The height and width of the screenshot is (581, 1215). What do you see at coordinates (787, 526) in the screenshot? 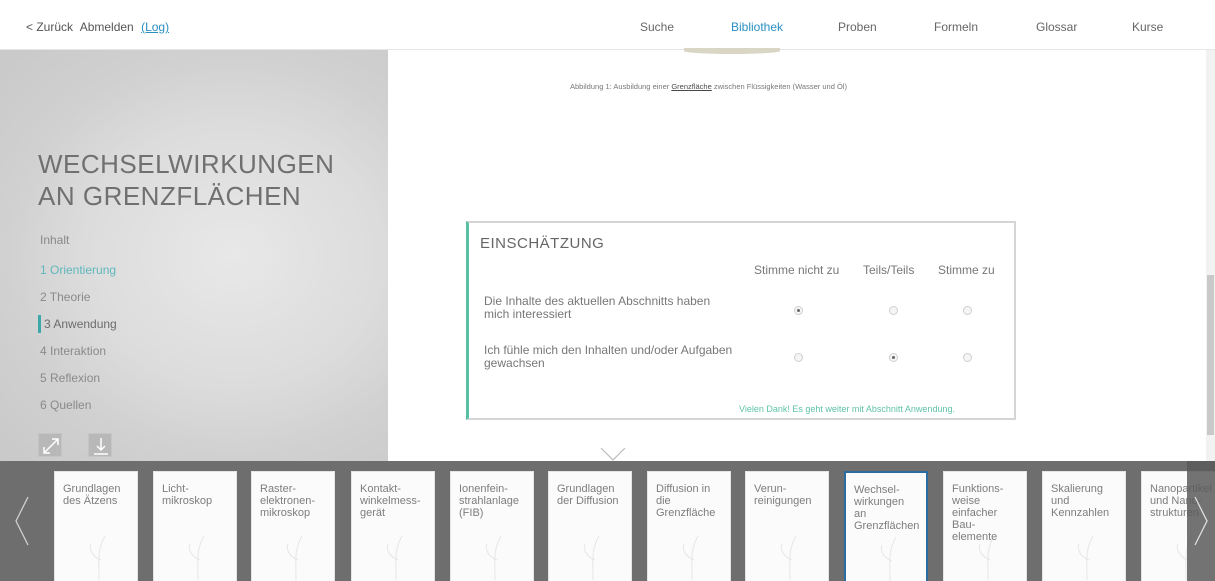
I see `course-card: Verun- reinigungen` at bounding box center [787, 526].